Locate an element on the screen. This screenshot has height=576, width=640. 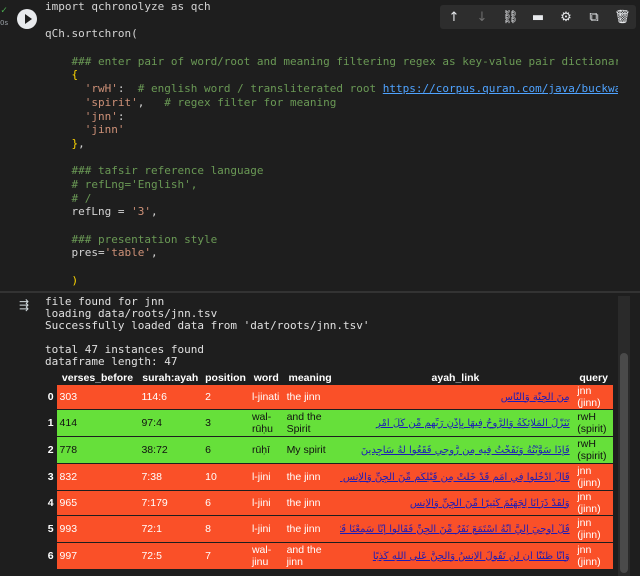
cell-verses-before: 303 is located at coordinates (97, 397).